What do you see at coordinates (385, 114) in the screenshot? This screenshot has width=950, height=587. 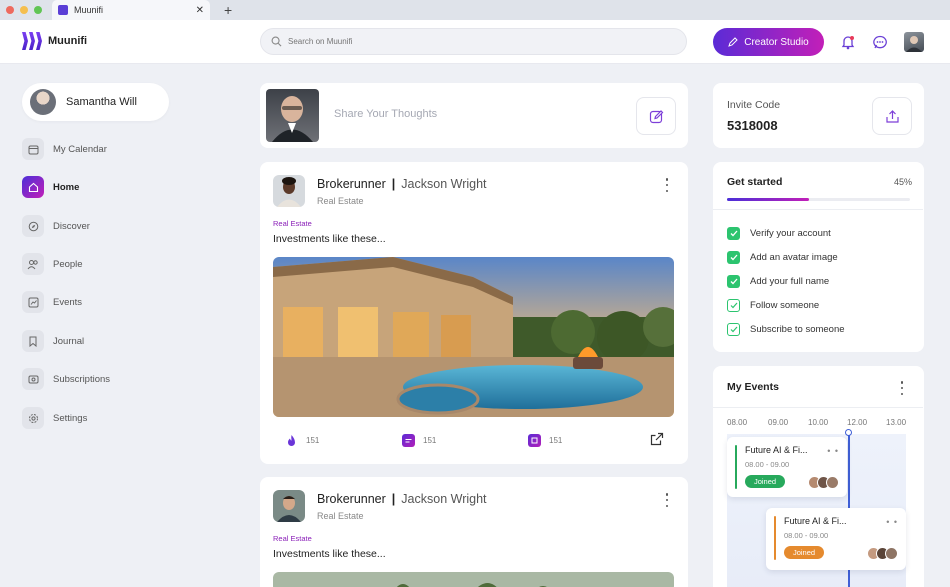 I see `composer-placeholder: Share Your Thoughts` at bounding box center [385, 114].